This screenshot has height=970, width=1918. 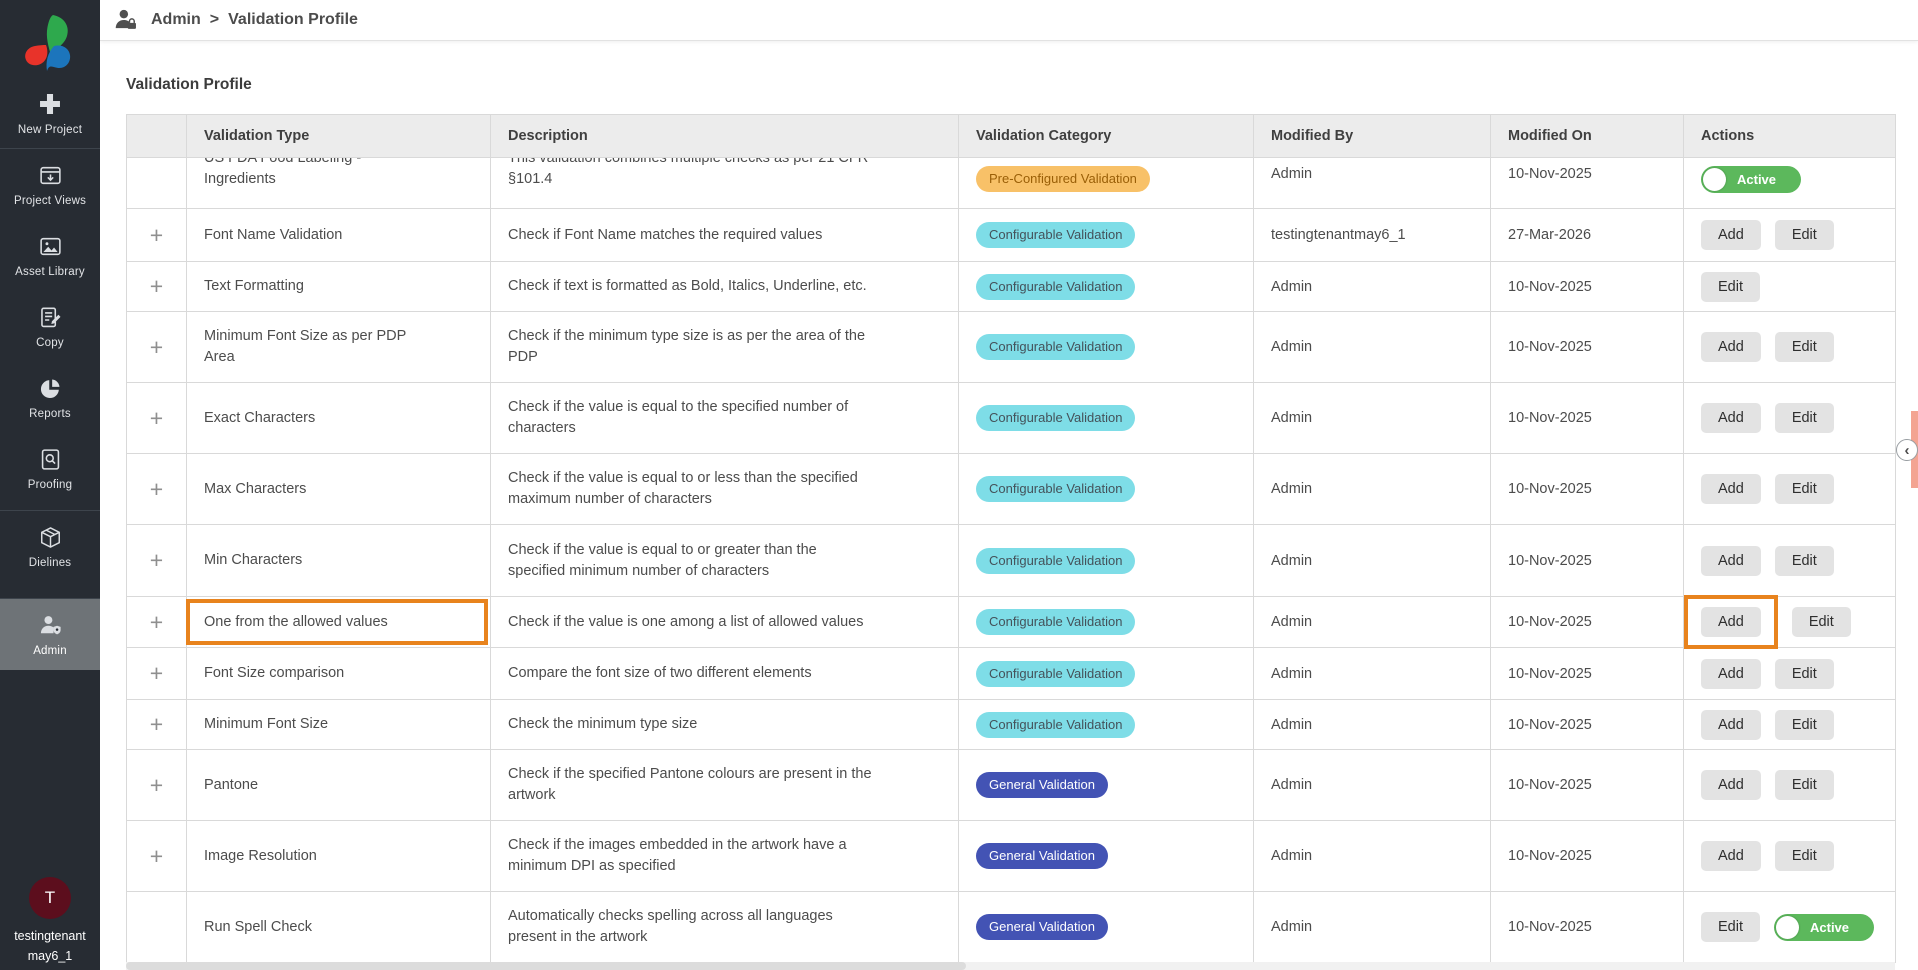 I want to click on validation-type-text: Text Formatting, so click(x=254, y=286).